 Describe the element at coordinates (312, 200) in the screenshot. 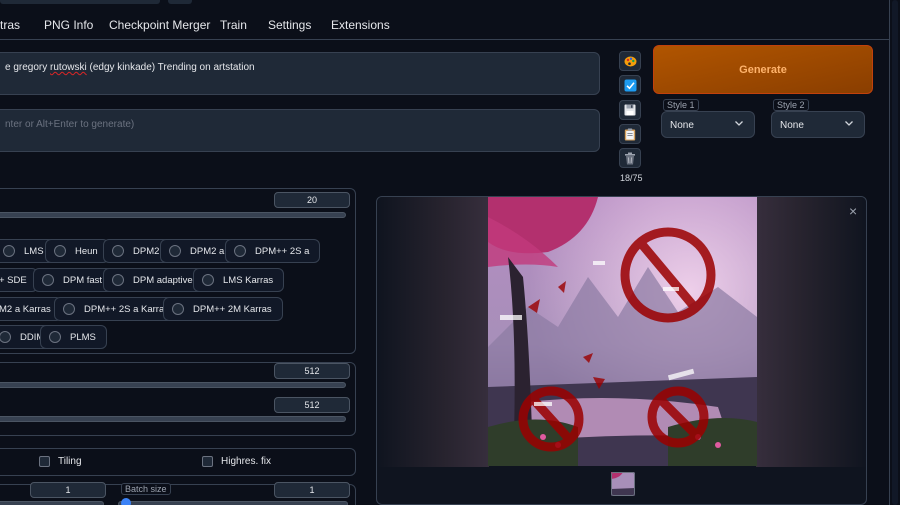

I see `sampling-steps-input: 20` at that location.